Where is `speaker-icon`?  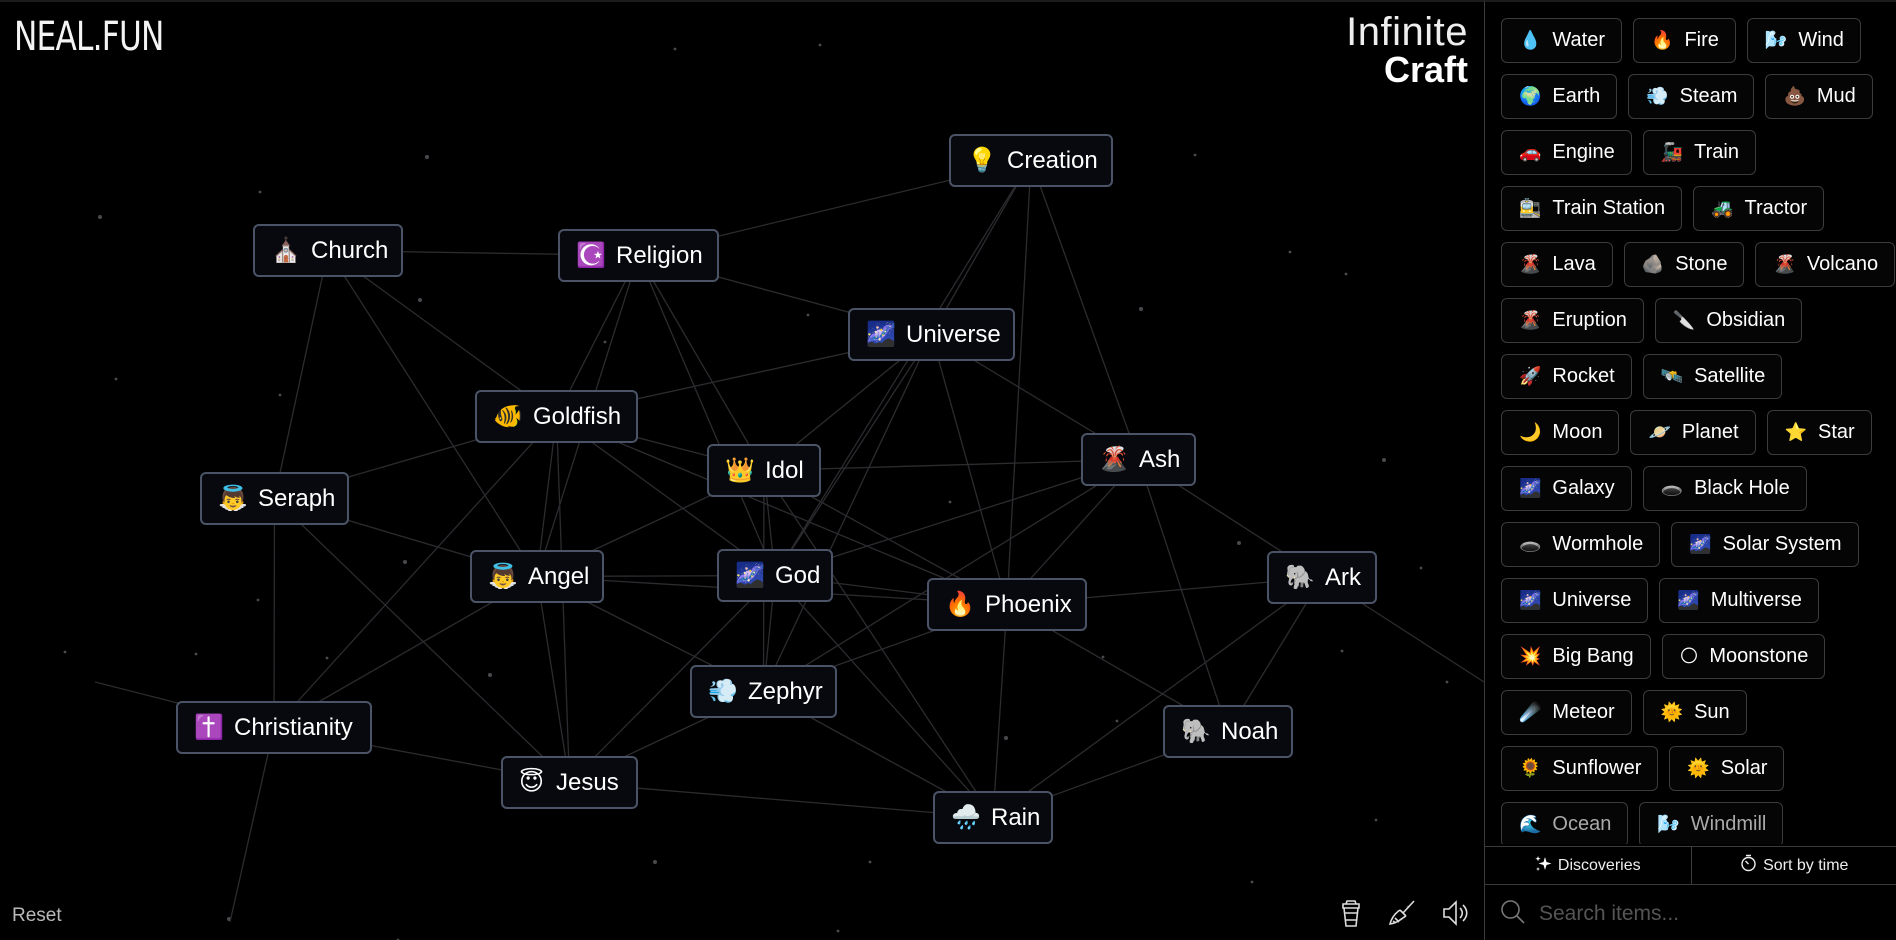
speaker-icon is located at coordinates (1455, 913).